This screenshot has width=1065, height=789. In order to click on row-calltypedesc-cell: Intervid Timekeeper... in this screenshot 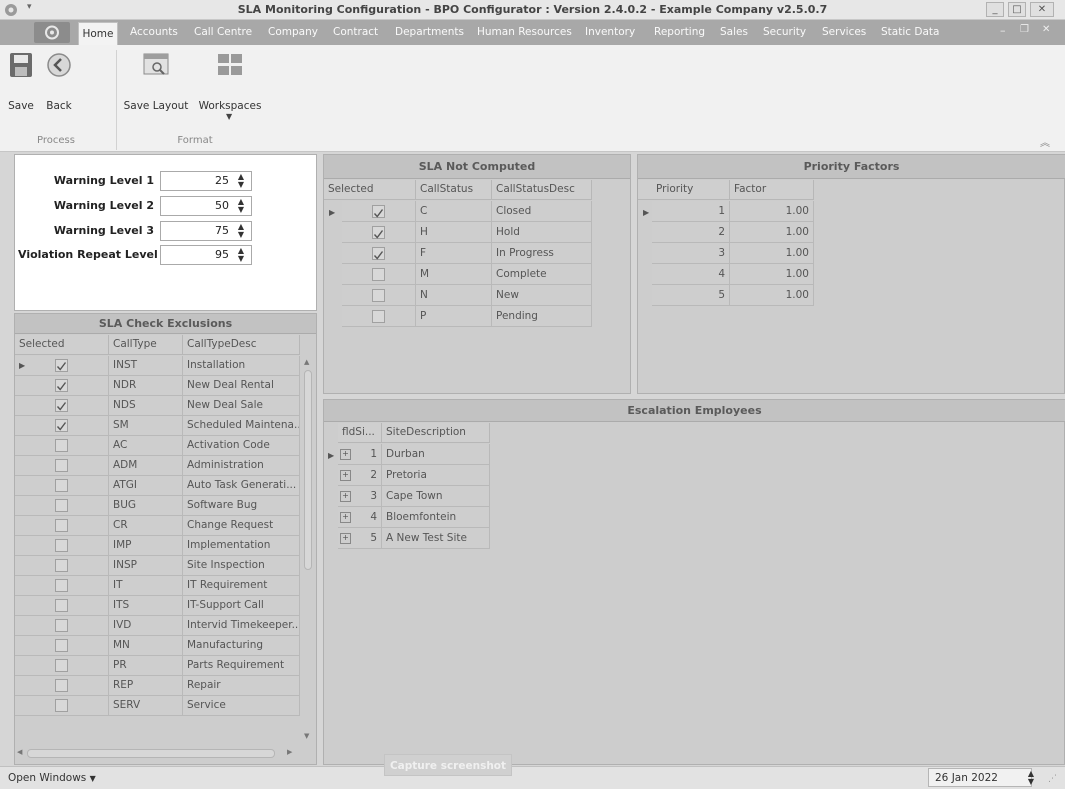, I will do `click(241, 626)`.